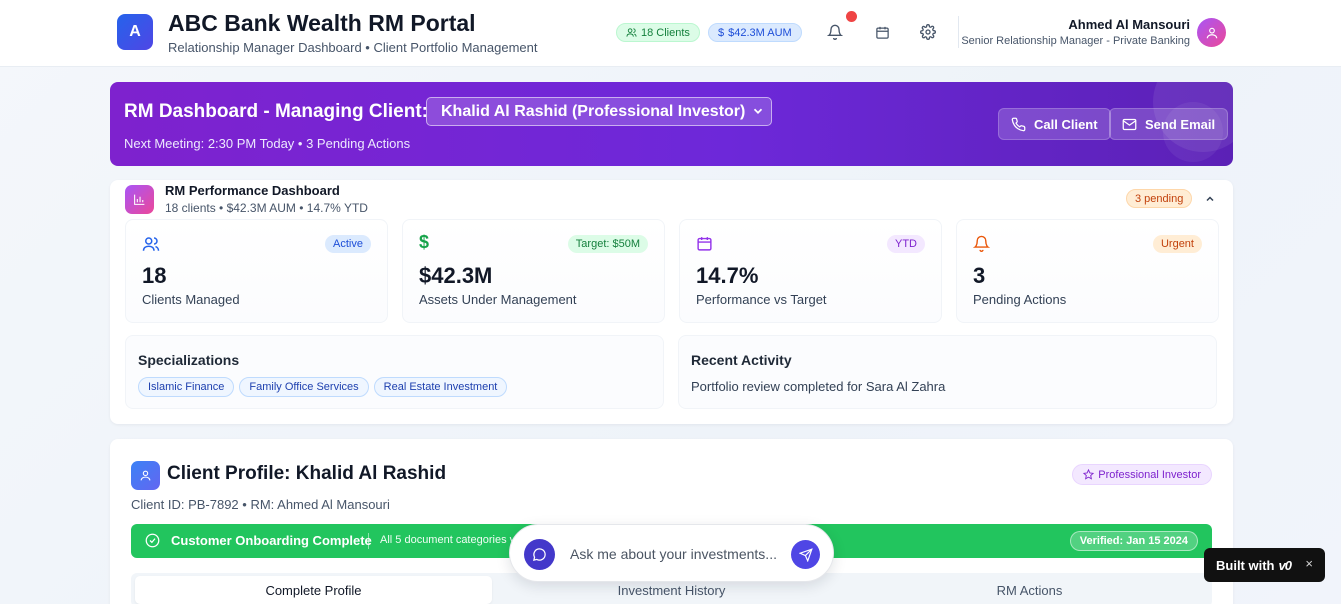 Image resolution: width=1341 pixels, height=604 pixels. I want to click on chat-assistant-bar, so click(671, 553).